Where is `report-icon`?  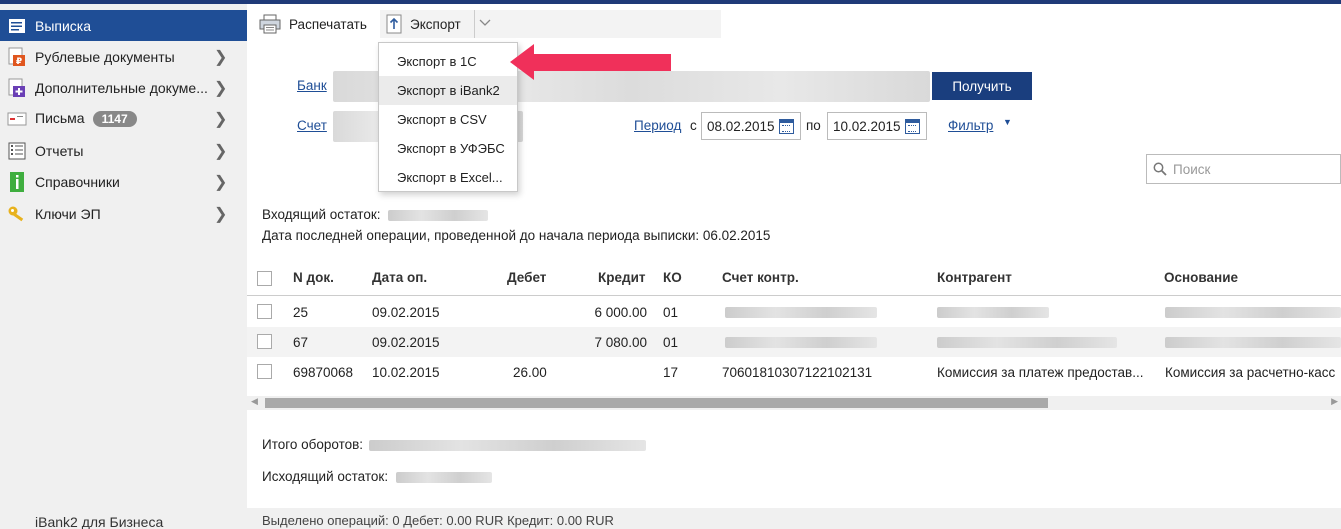
report-icon is located at coordinates (17, 151).